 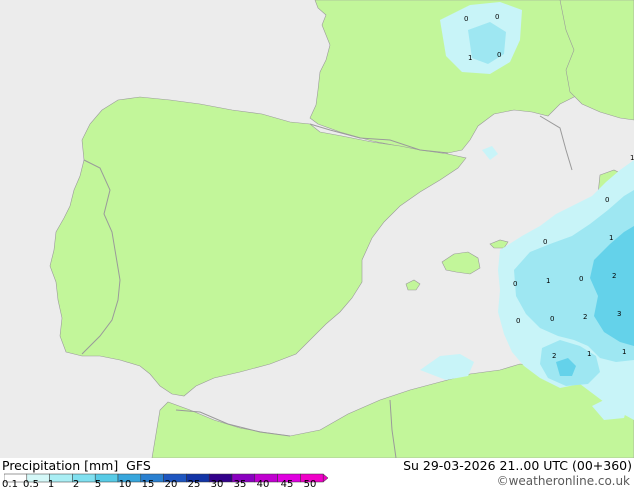 I want to click on scale-tick-label: 5, so click(x=98, y=484).